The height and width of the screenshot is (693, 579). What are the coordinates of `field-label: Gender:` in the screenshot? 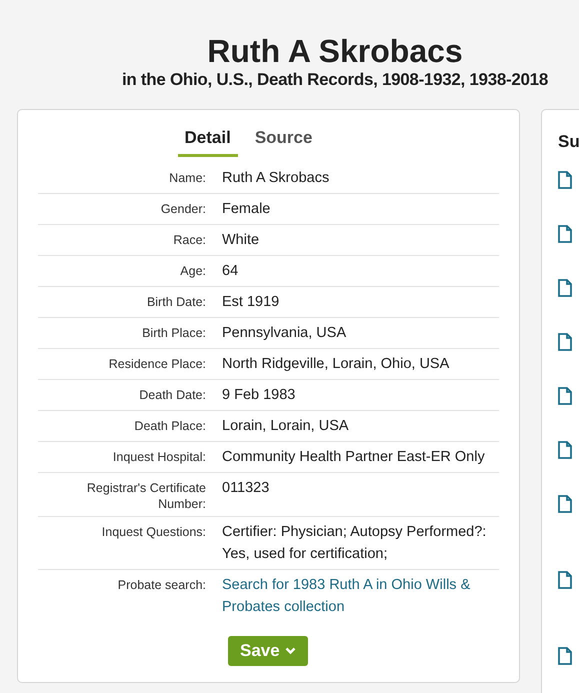 It's located at (183, 209).